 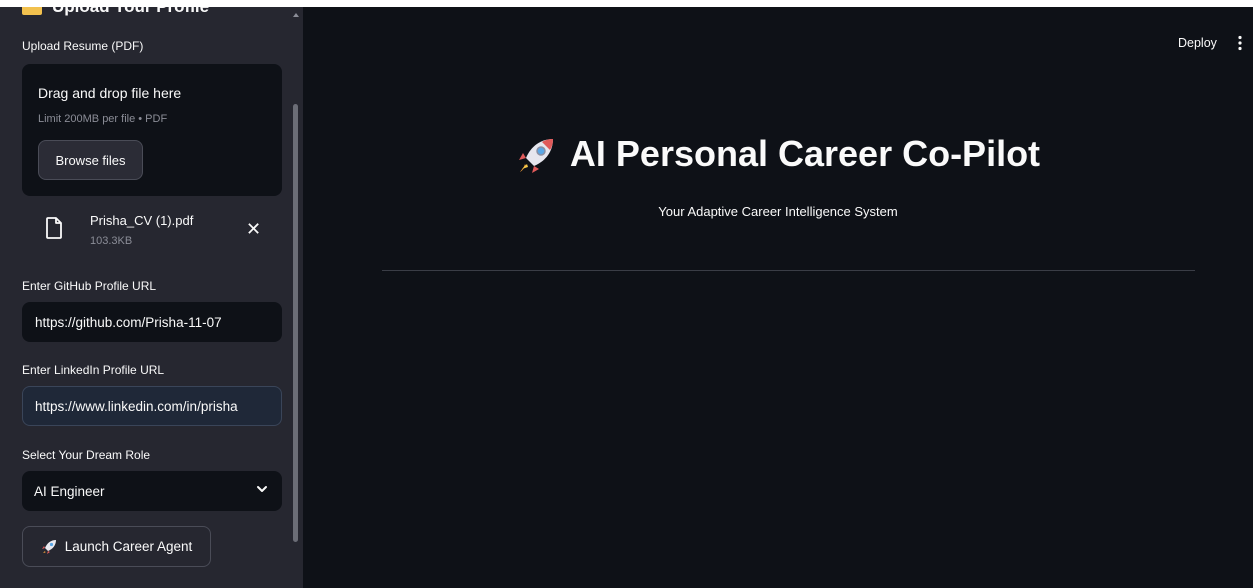 What do you see at coordinates (54, 228) in the screenshot?
I see `file-icon` at bounding box center [54, 228].